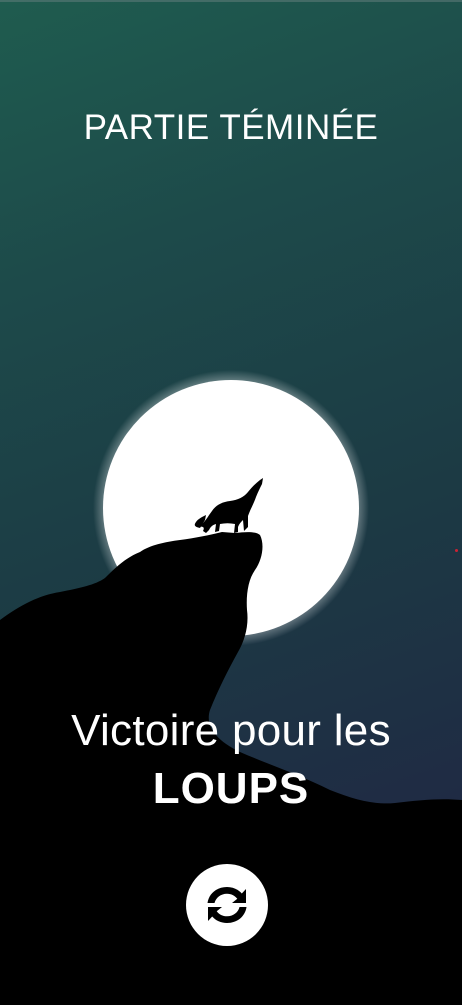 The height and width of the screenshot is (1005, 462). What do you see at coordinates (231, 127) in the screenshot?
I see `page-title: PARTIE TÉMINÉE` at bounding box center [231, 127].